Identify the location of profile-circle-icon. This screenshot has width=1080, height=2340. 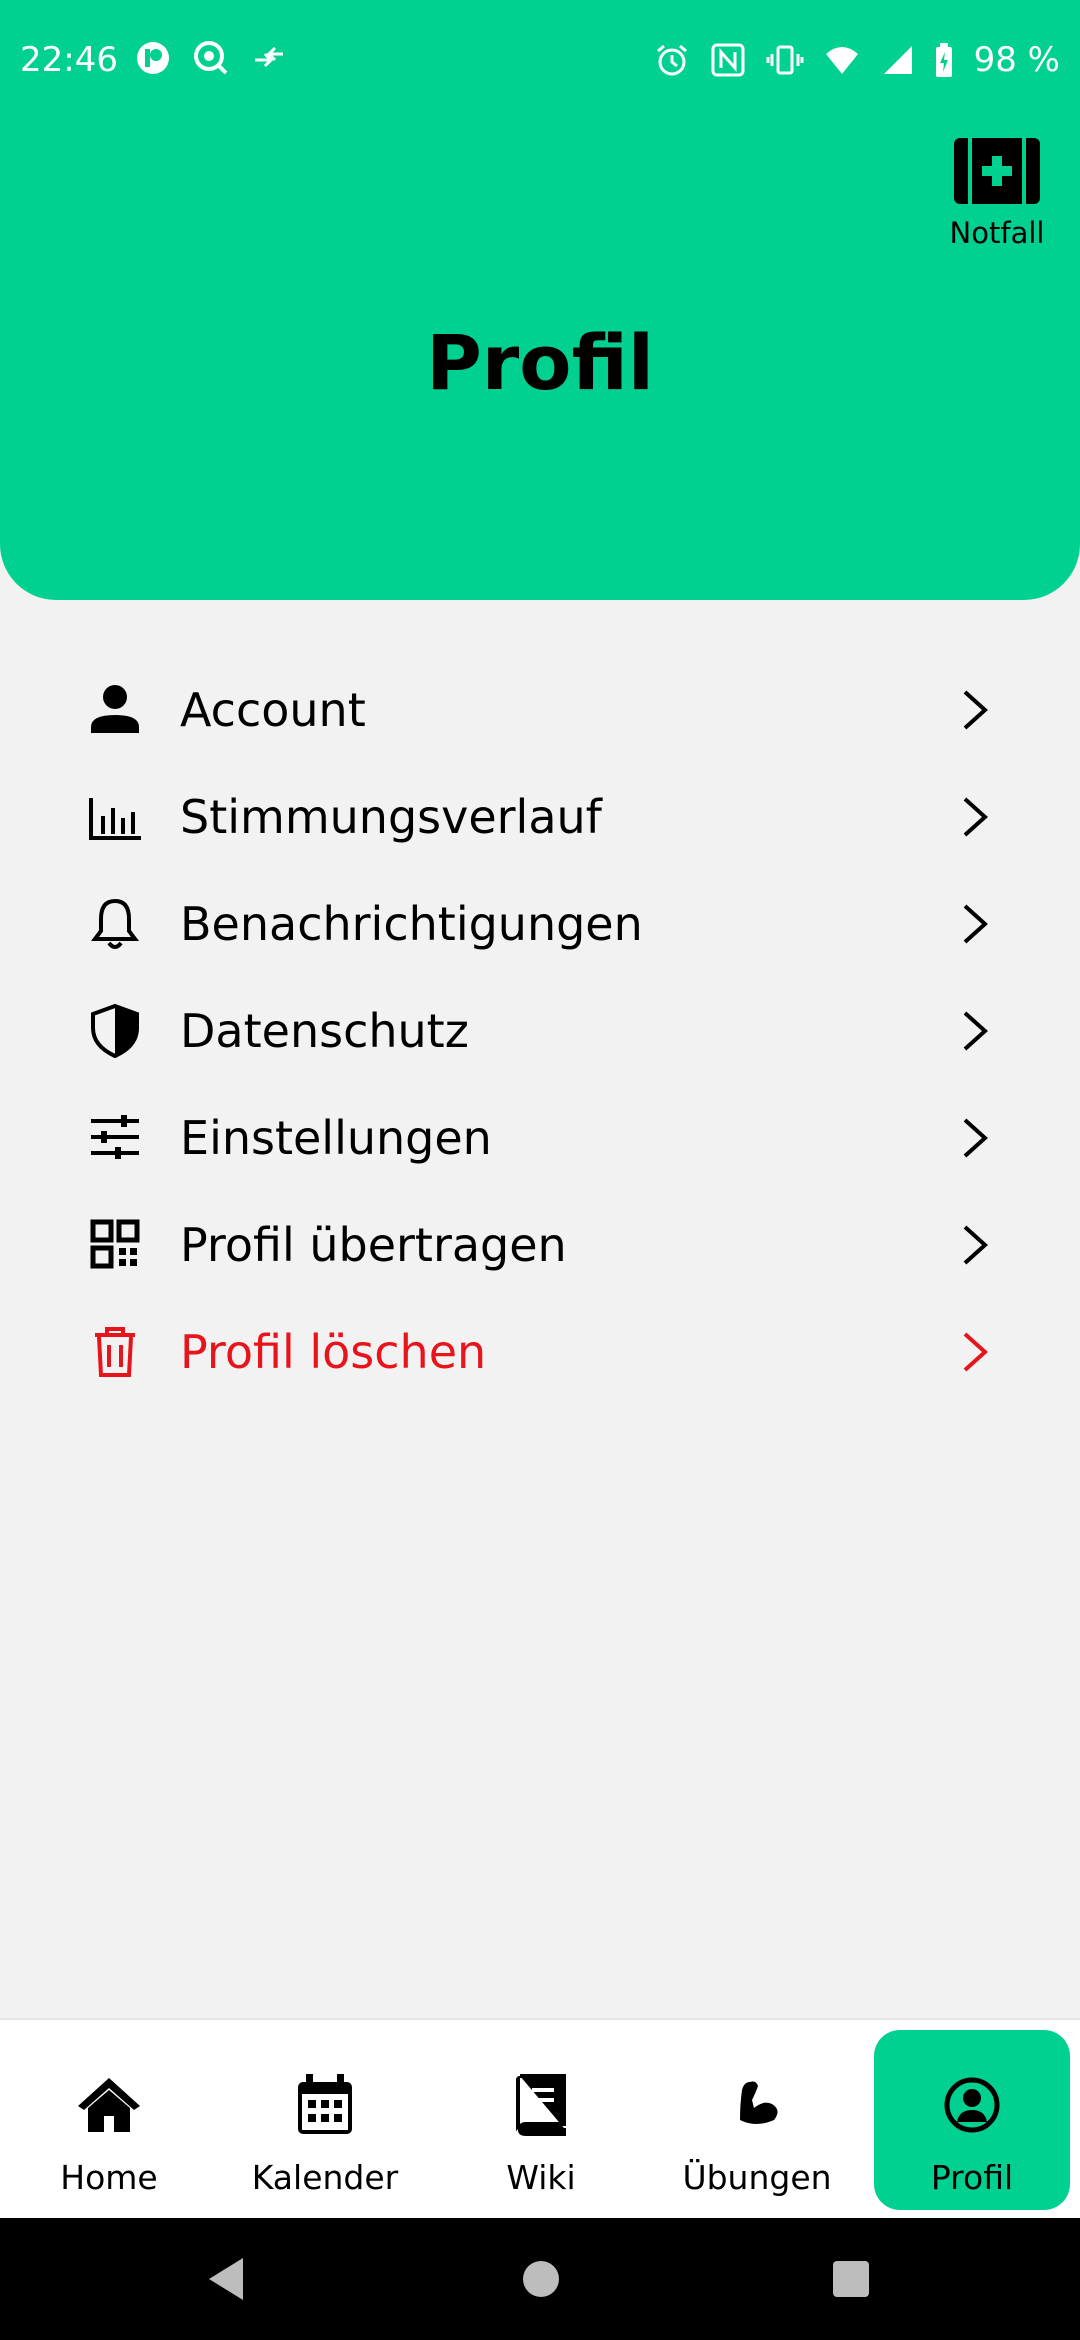
(972, 2105).